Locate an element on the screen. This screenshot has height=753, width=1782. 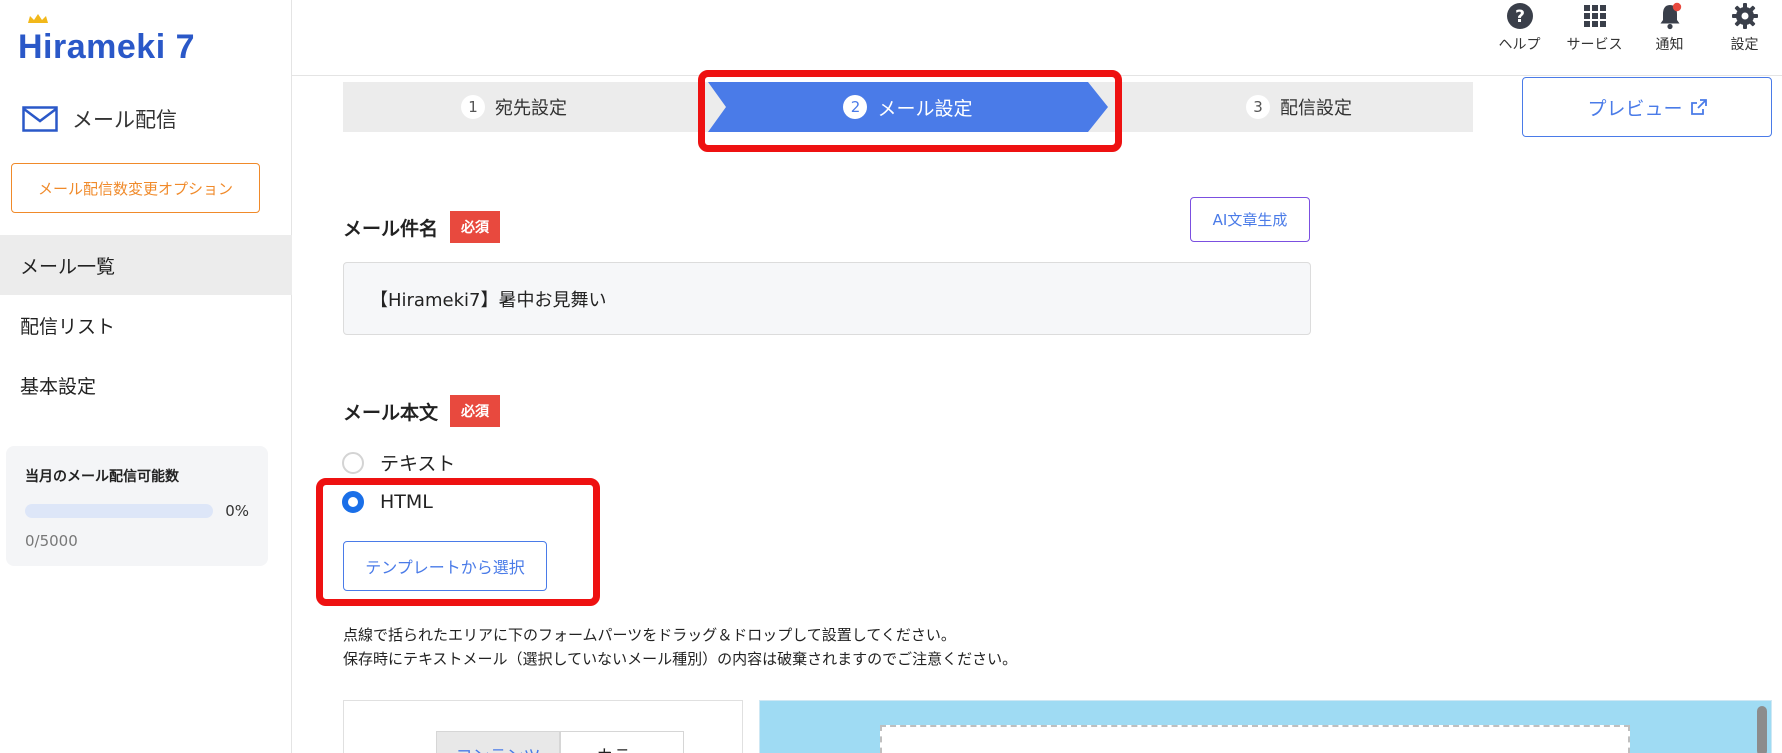
section-title: メール配信 is located at coordinates (124, 120).